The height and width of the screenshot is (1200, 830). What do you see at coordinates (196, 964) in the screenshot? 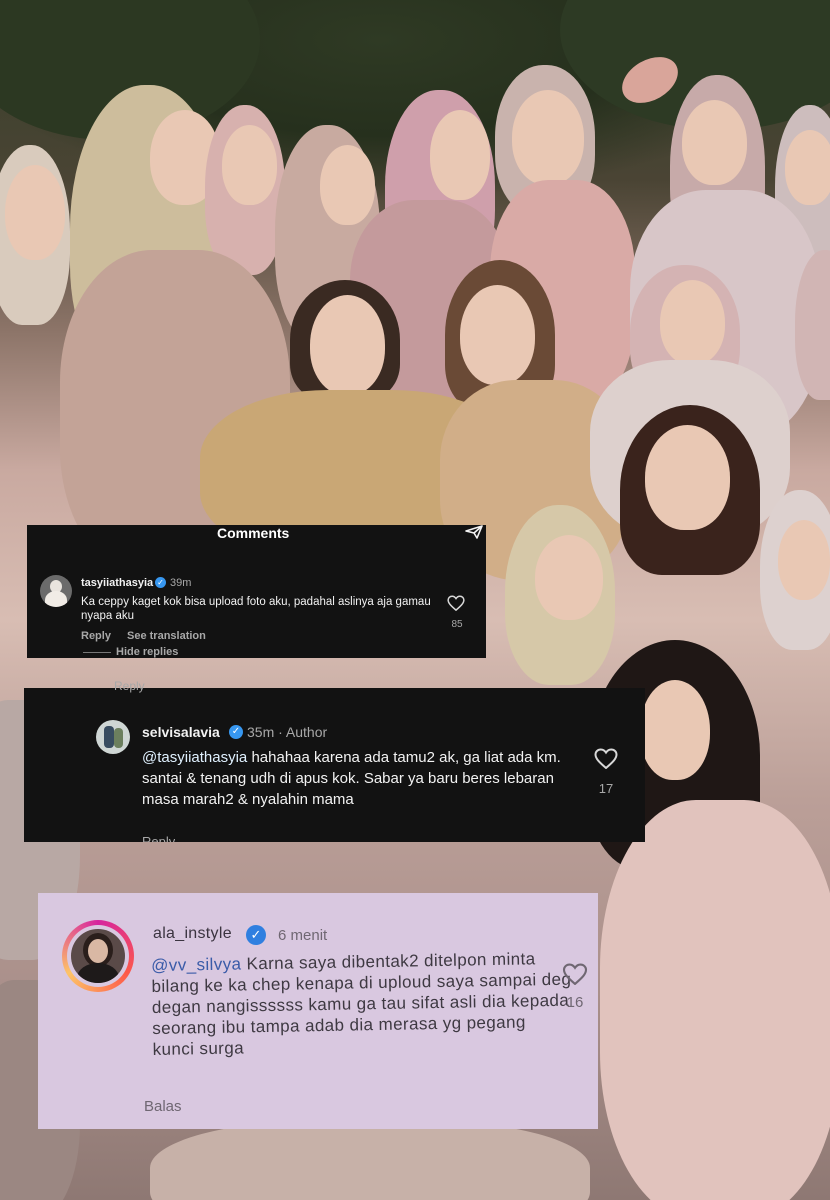
I see `mention-link: @vv_silvya` at bounding box center [196, 964].